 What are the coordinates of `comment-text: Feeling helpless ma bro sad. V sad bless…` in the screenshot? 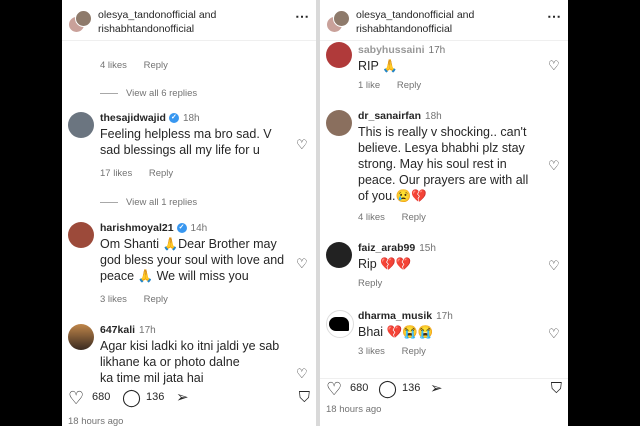 It's located at (186, 142).